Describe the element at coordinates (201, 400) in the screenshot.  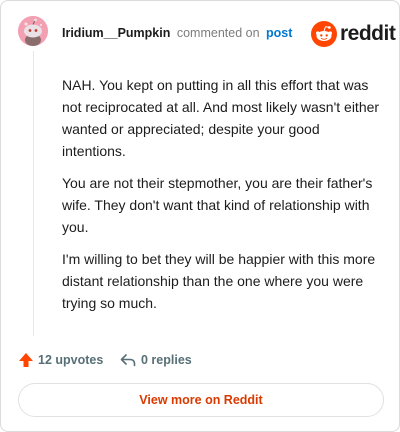
I see `view-more-on-reddit-button: View more on Reddit` at that location.